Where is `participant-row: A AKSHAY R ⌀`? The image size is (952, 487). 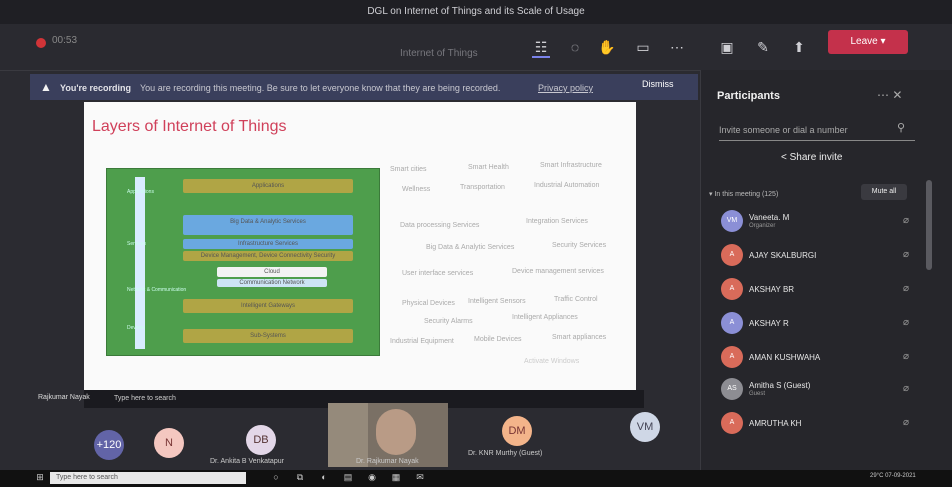 participant-row: A AKSHAY R ⌀ is located at coordinates (821, 324).